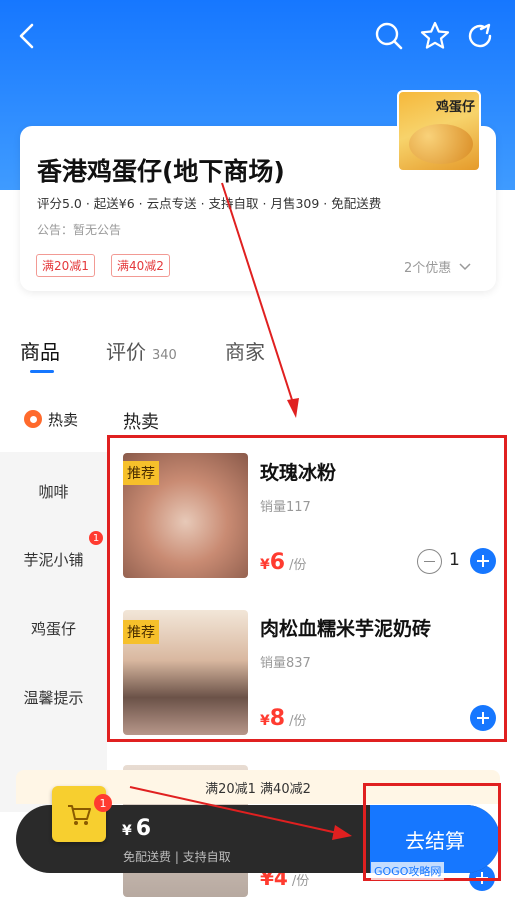 Image resolution: width=515 pixels, height=897 pixels. I want to click on star-icon, so click(435, 35).